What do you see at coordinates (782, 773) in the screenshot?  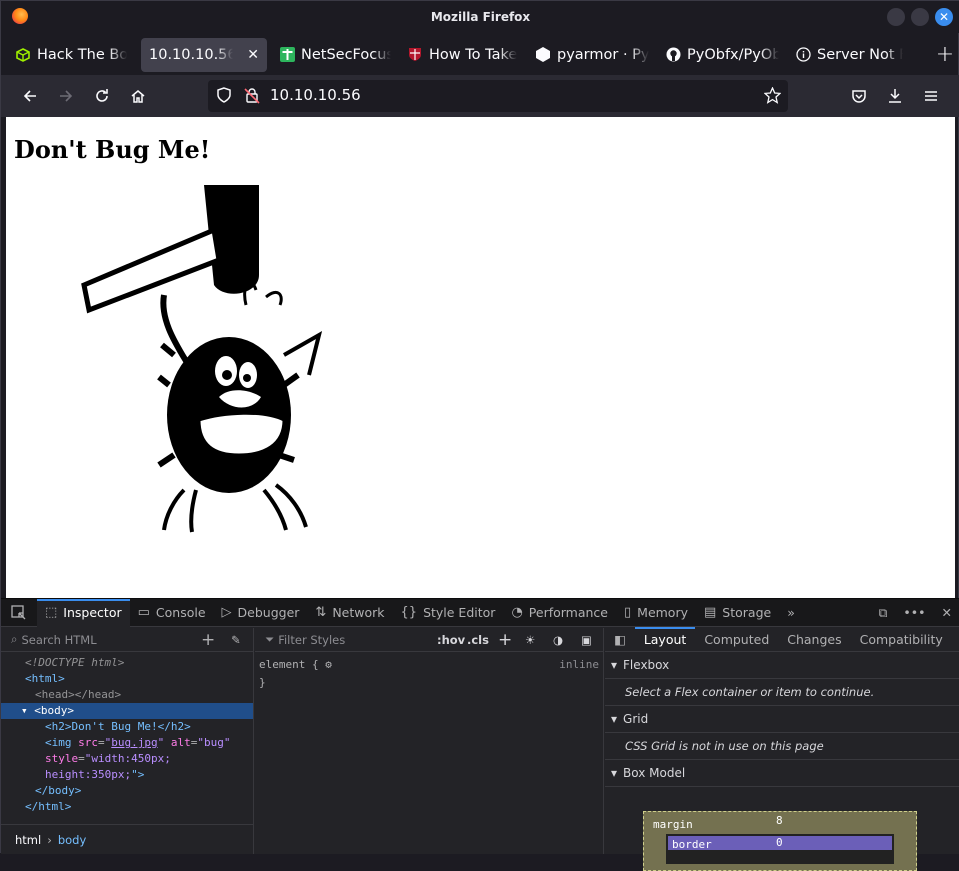 I see `box-model-section-header: ▾ Box Model` at bounding box center [782, 773].